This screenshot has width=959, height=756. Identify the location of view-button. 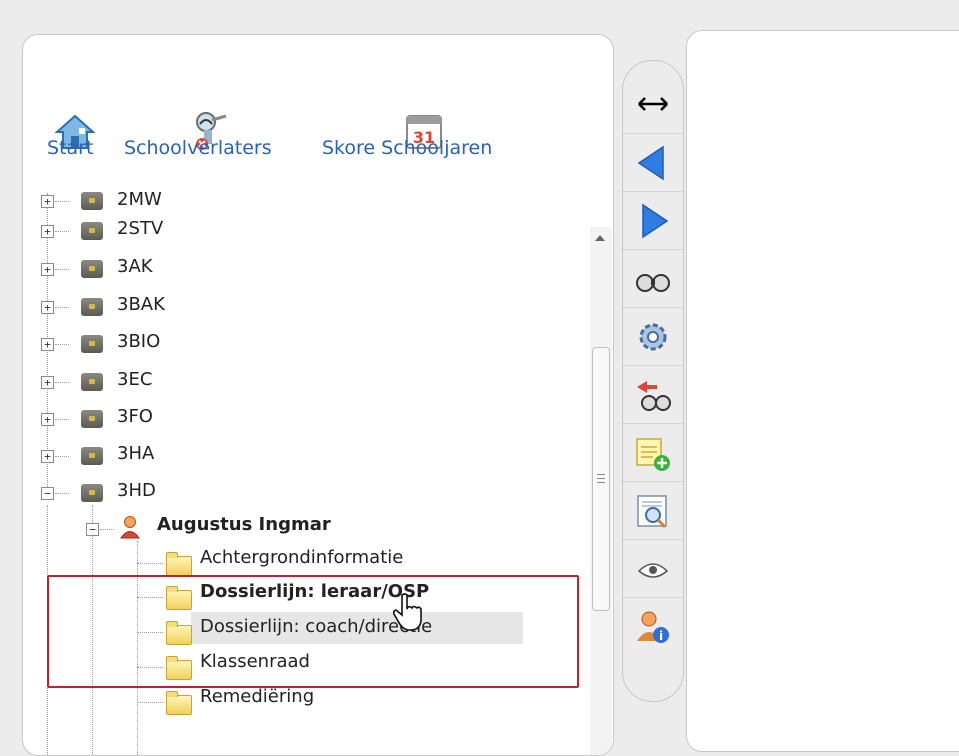
(653, 568).